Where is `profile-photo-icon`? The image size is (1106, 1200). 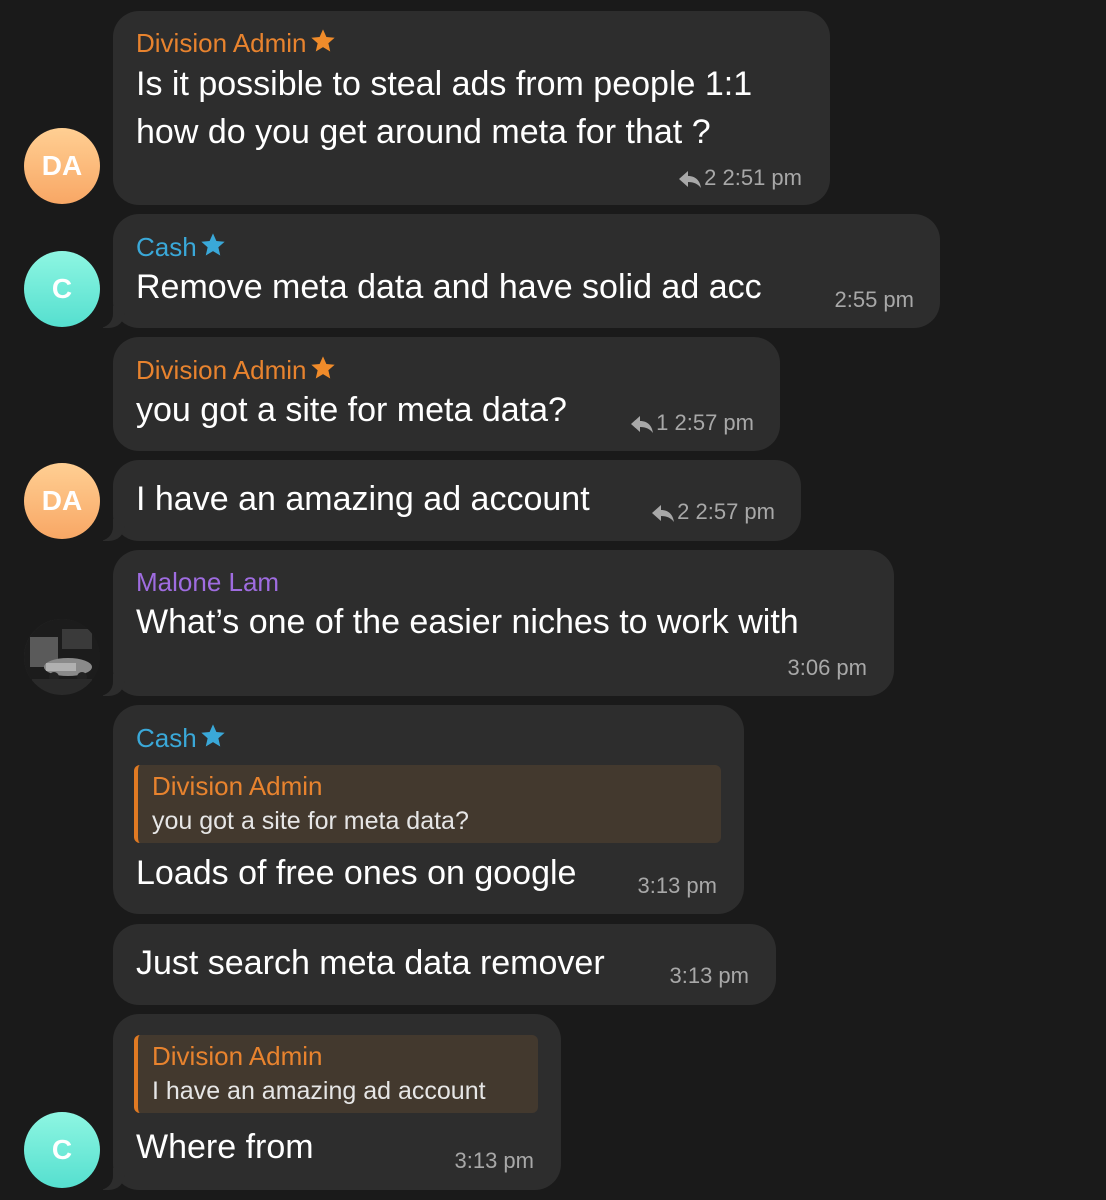 profile-photo-icon is located at coordinates (62, 657).